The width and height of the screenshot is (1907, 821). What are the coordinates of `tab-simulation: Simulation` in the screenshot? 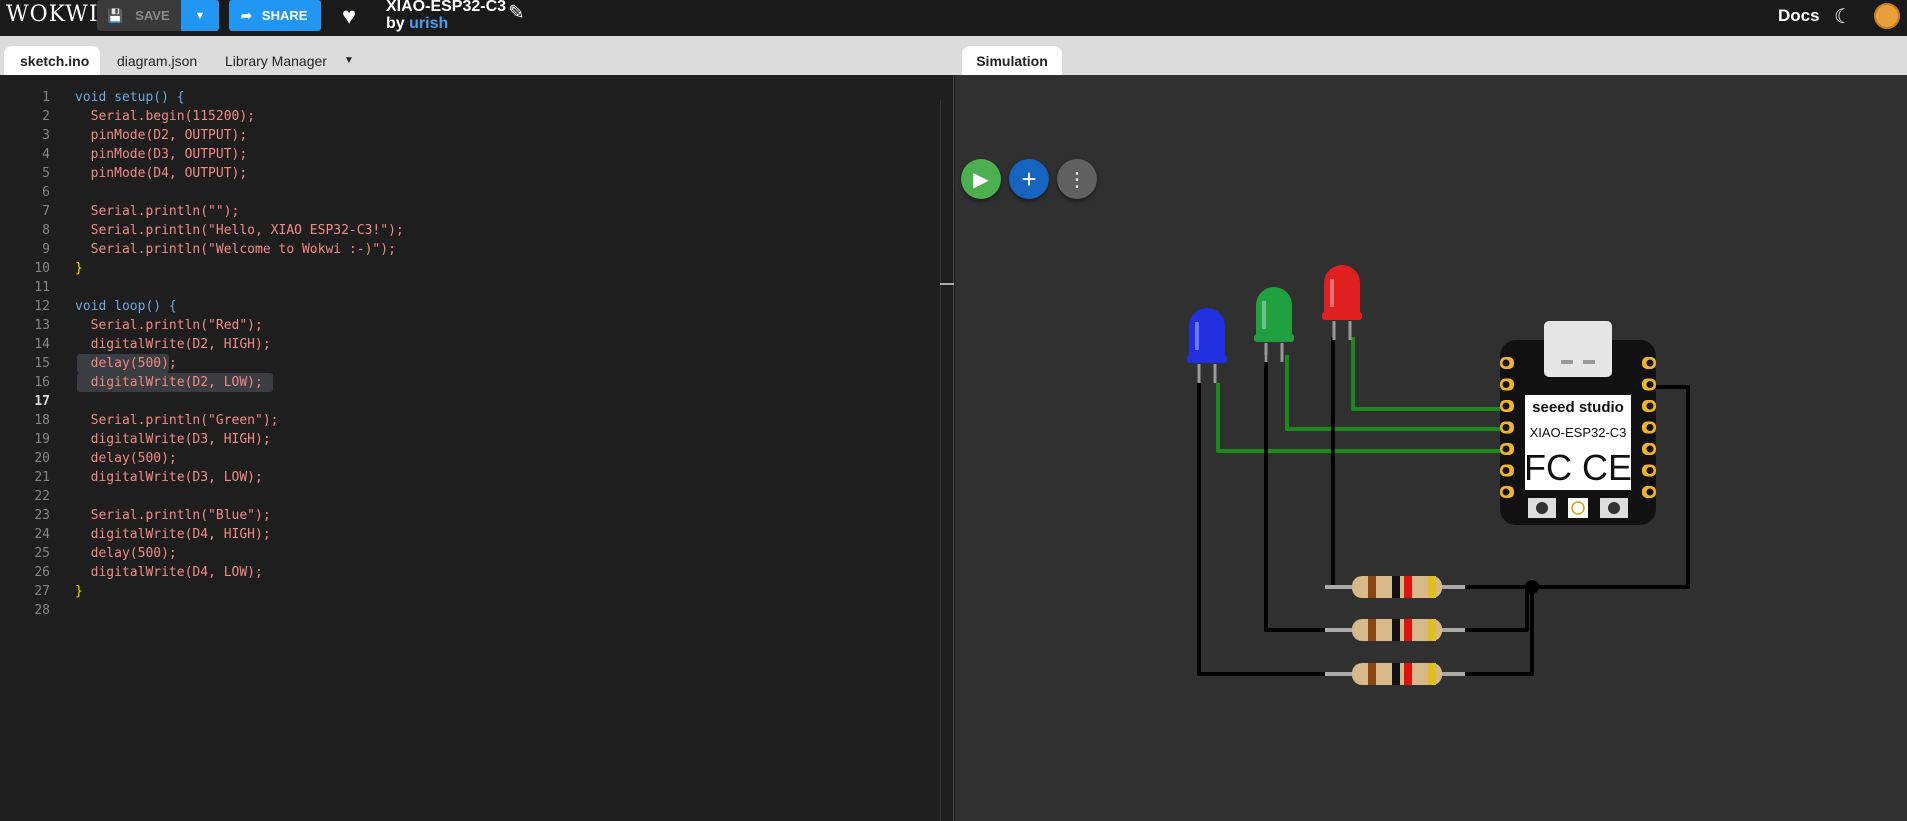 It's located at (1012, 60).